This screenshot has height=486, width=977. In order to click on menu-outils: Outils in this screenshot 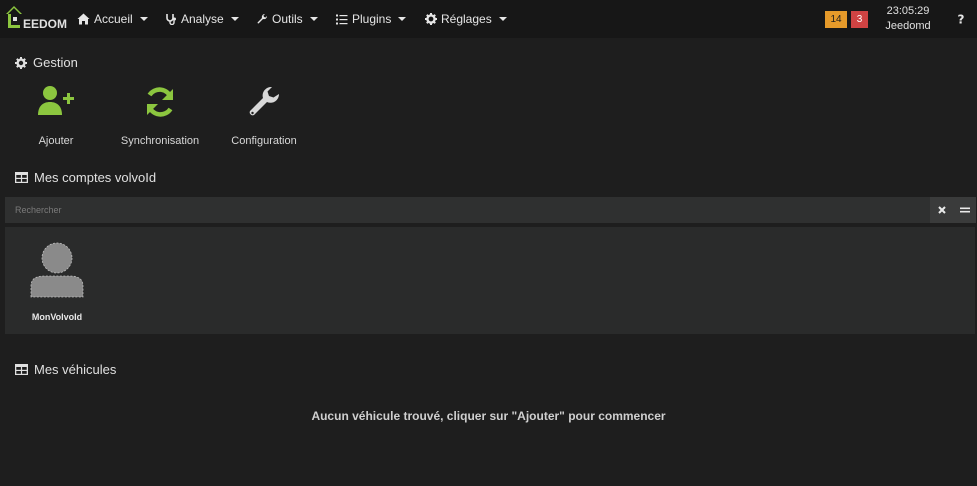, I will do `click(287, 19)`.